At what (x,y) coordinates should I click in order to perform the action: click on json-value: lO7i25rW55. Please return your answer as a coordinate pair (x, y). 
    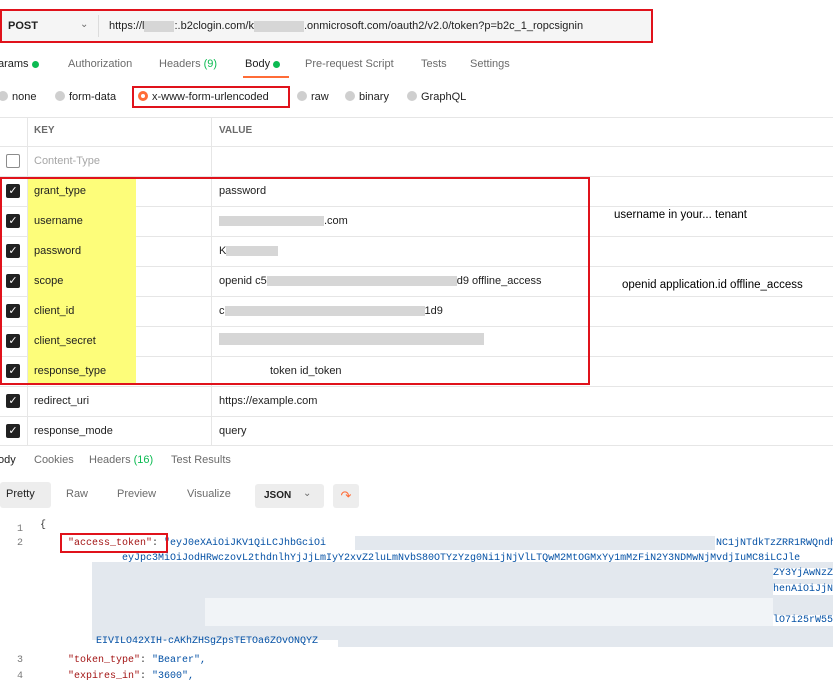
    Looking at the image, I should click on (803, 620).